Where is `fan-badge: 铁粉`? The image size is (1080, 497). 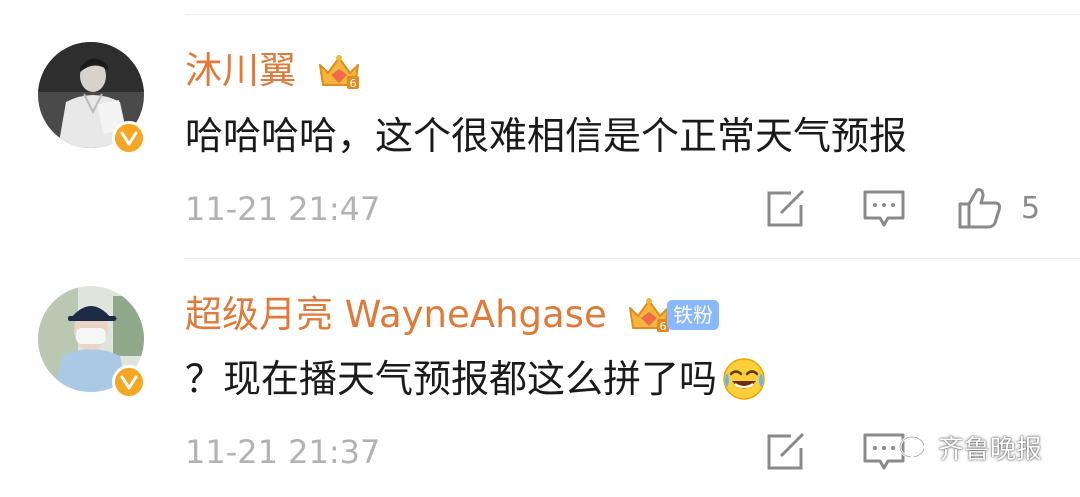 fan-badge: 铁粉 is located at coordinates (693, 315).